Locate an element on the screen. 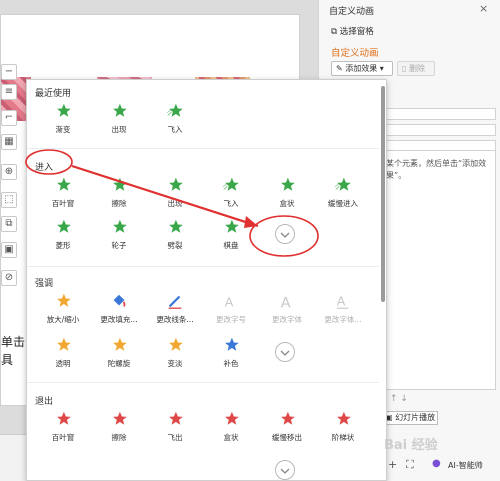  effect-label: 飞入 is located at coordinates (231, 203).